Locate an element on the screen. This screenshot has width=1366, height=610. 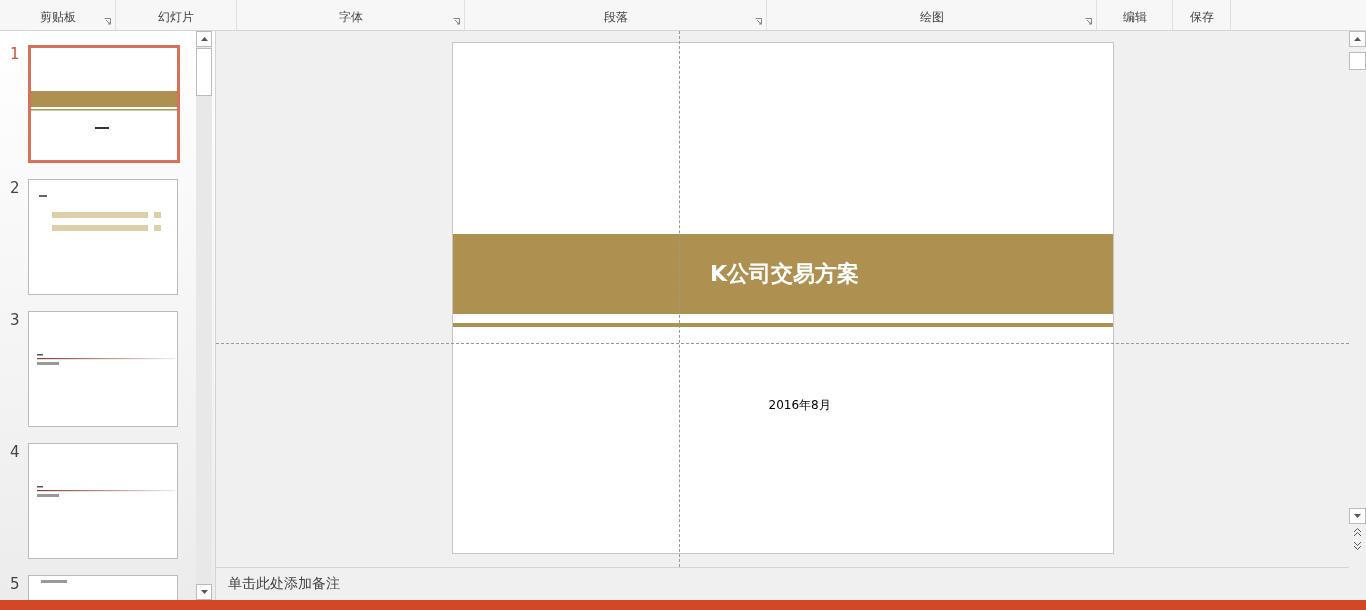
heading-slide-drawing is located at coordinates (54, 581).